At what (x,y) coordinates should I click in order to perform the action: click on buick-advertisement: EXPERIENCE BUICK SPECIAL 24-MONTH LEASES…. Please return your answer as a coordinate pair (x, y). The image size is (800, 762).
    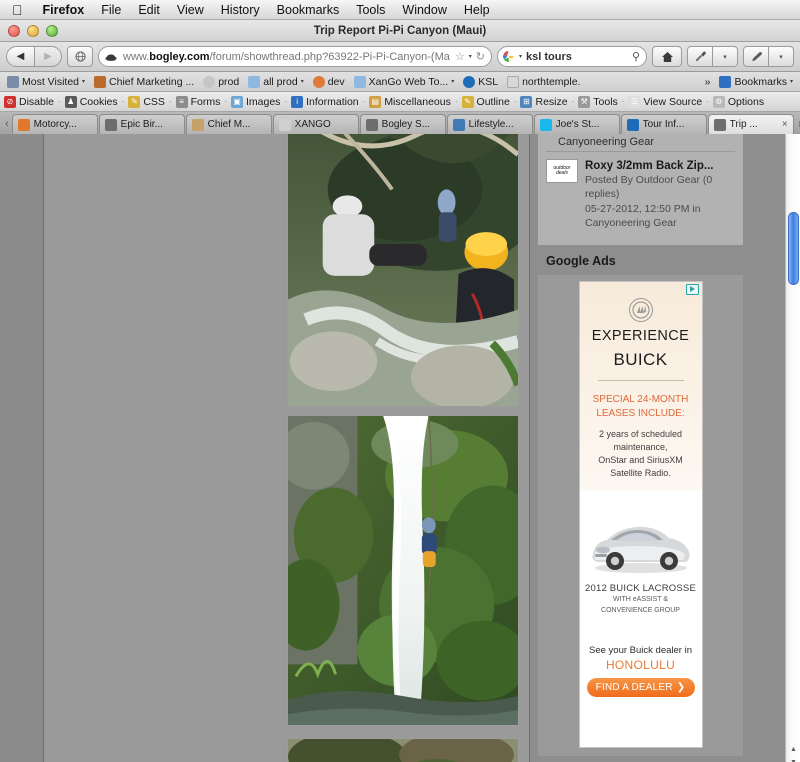
    Looking at the image, I should click on (640, 514).